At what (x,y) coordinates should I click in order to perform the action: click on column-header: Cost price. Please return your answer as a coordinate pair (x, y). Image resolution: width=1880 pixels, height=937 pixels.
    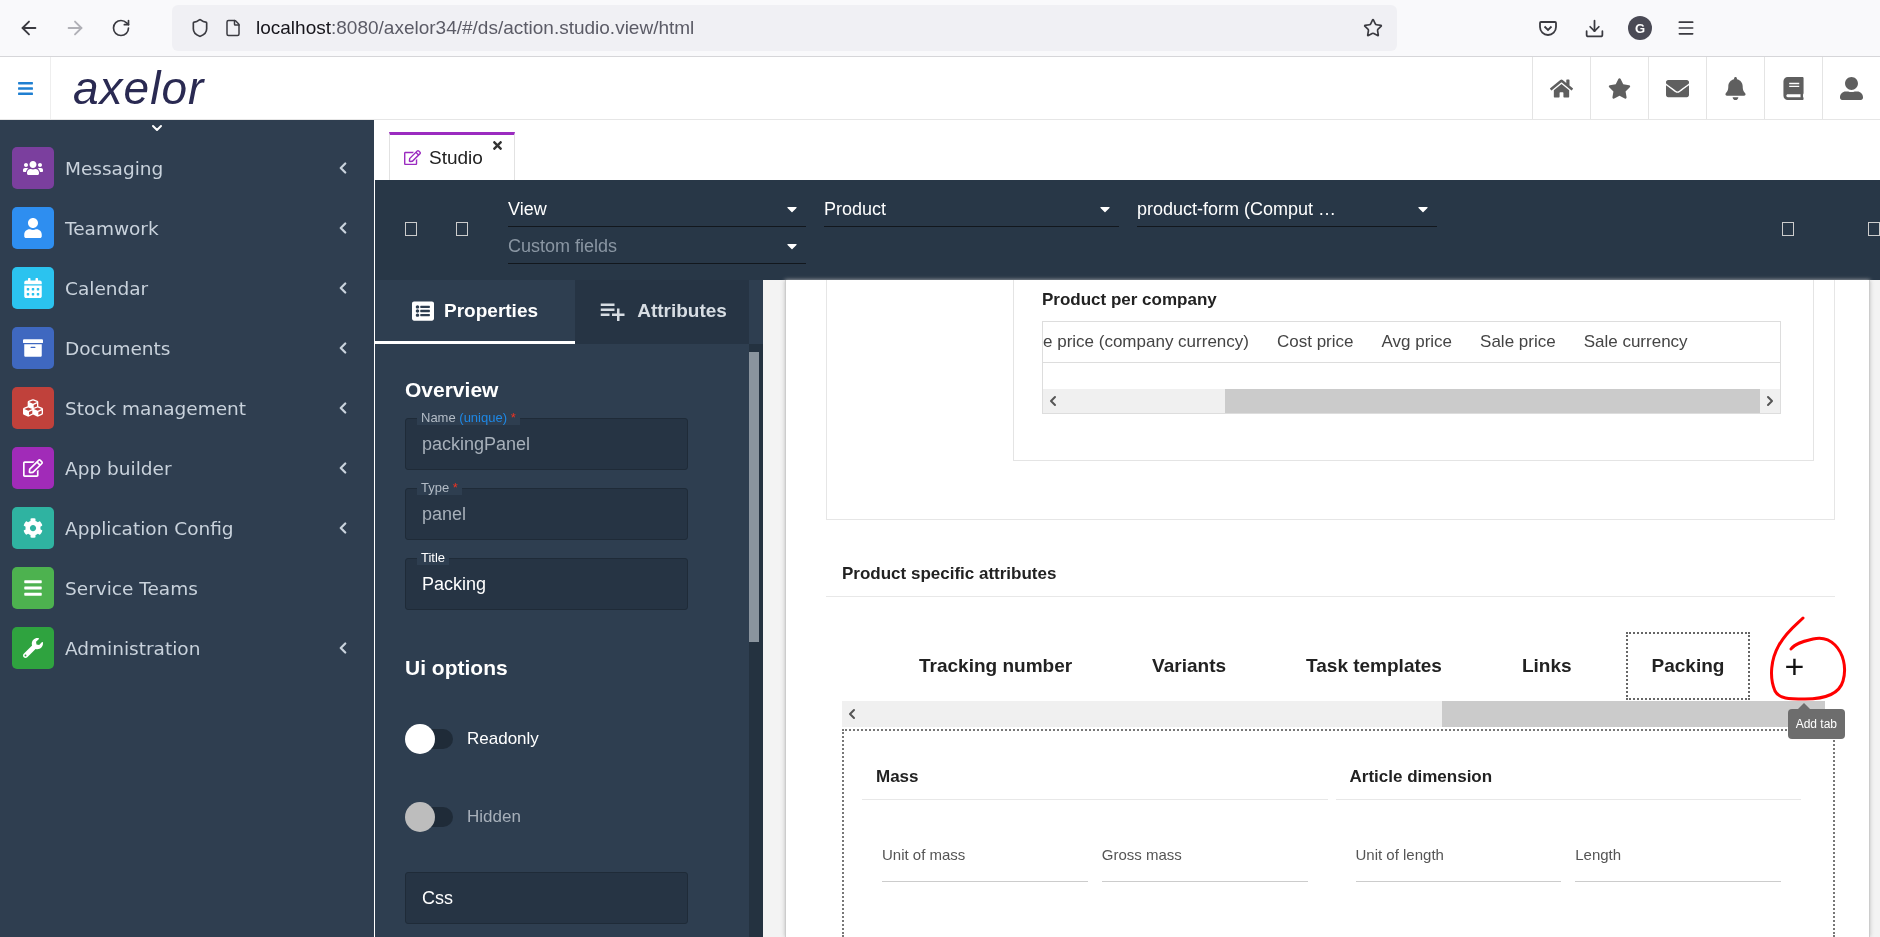
    Looking at the image, I should click on (1315, 342).